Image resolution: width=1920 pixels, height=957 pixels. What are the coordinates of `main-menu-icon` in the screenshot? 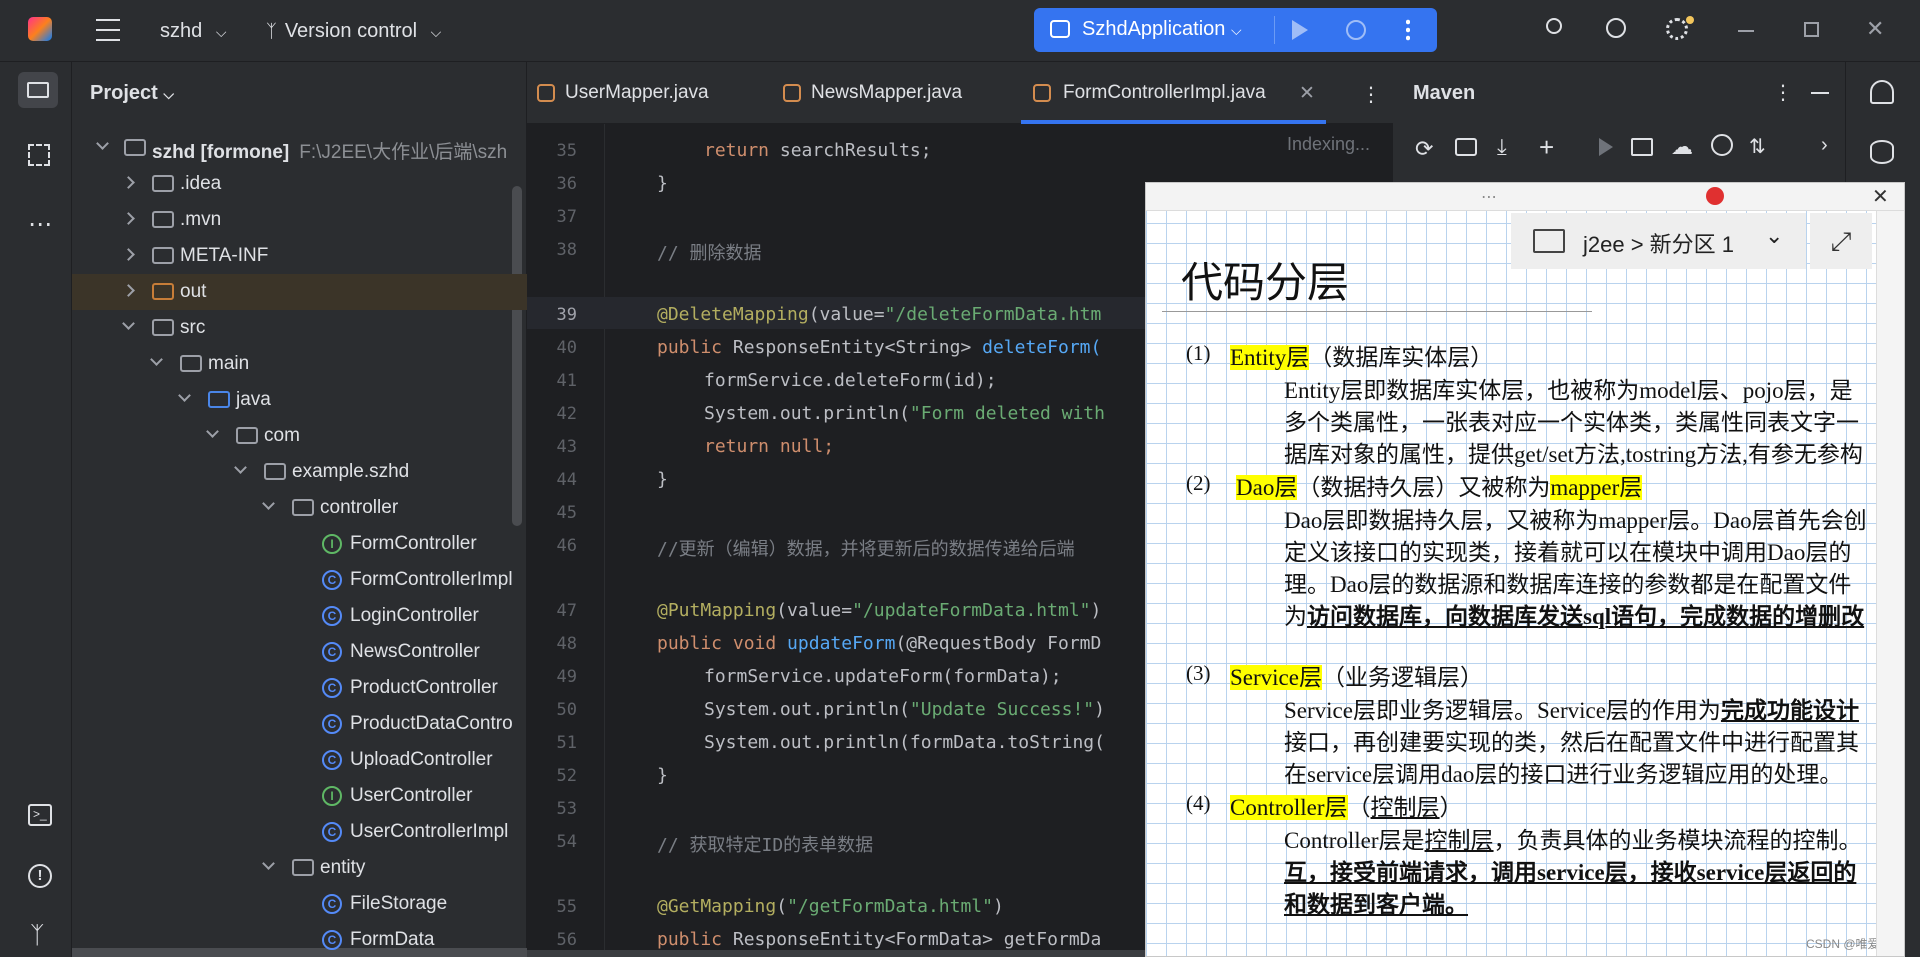 It's located at (108, 30).